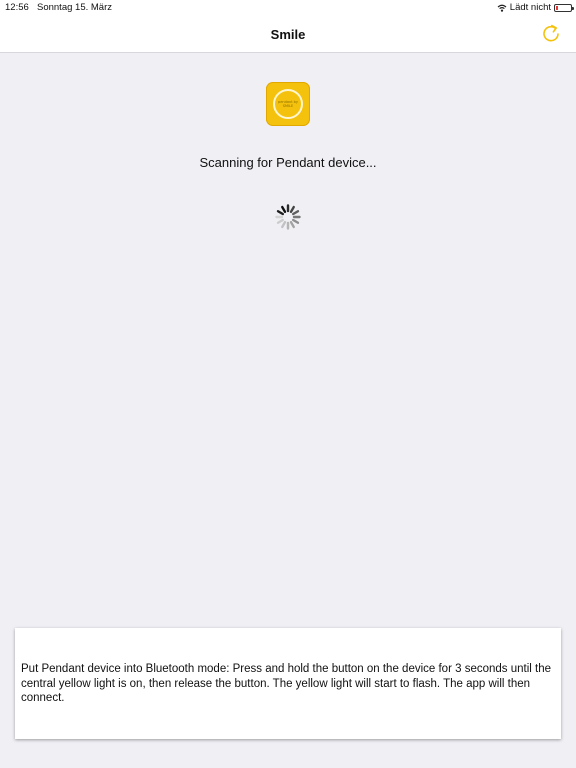  I want to click on app-logo-ring: pendant by SMILE, so click(288, 104).